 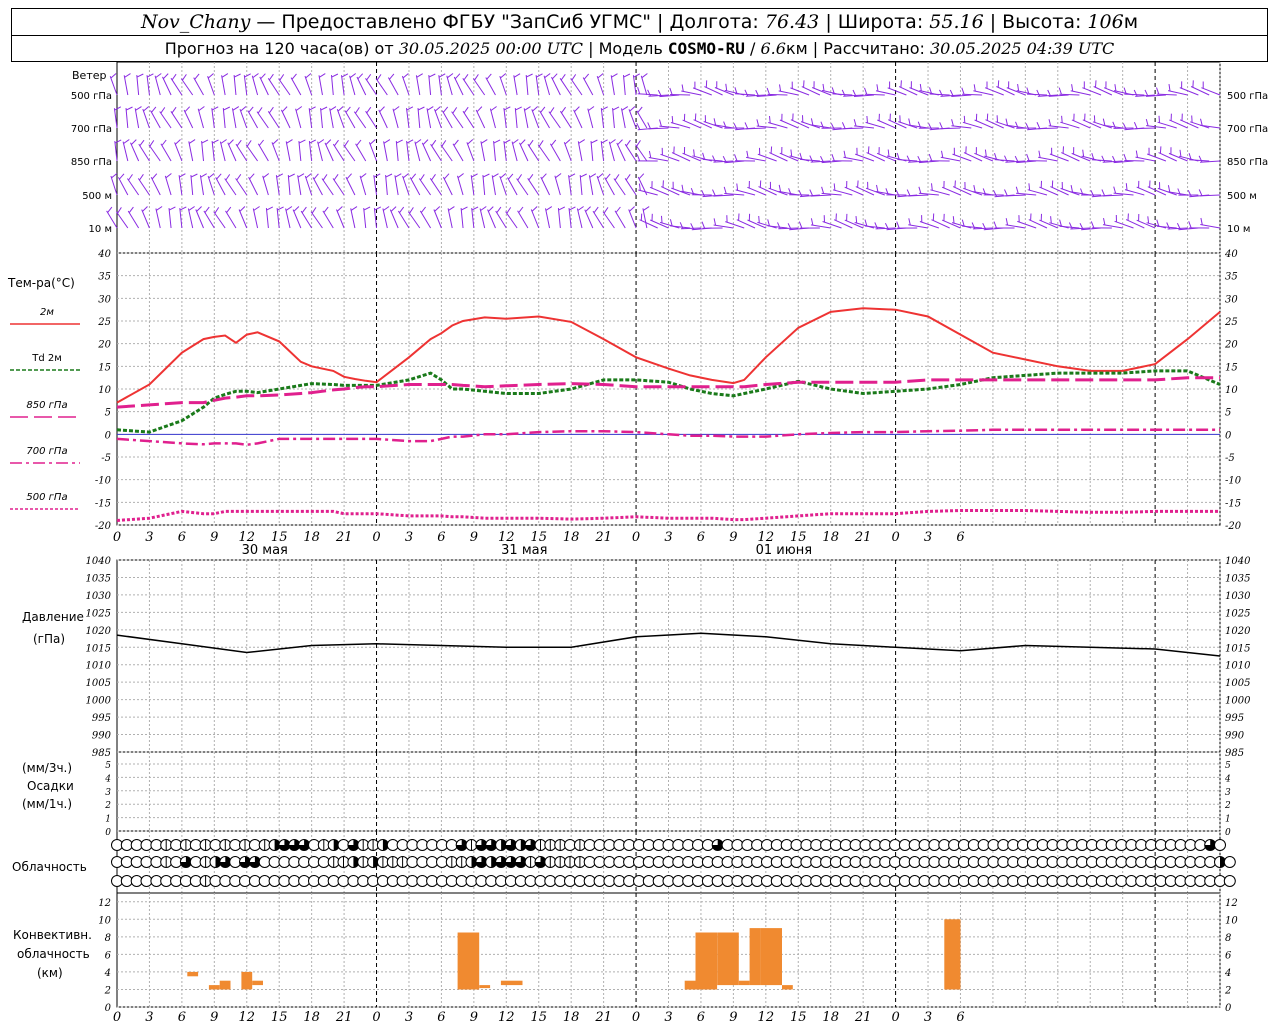 What do you see at coordinates (107, 973) in the screenshot?
I see `conv-ytick-left: 4` at bounding box center [107, 973].